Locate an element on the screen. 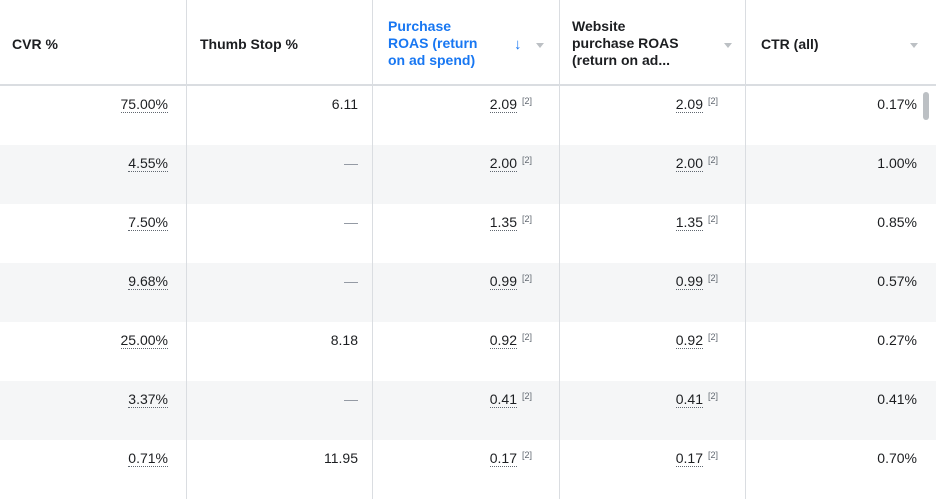 This screenshot has width=936, height=499. cell-value-wrapper: 4.55% is located at coordinates (148, 163).